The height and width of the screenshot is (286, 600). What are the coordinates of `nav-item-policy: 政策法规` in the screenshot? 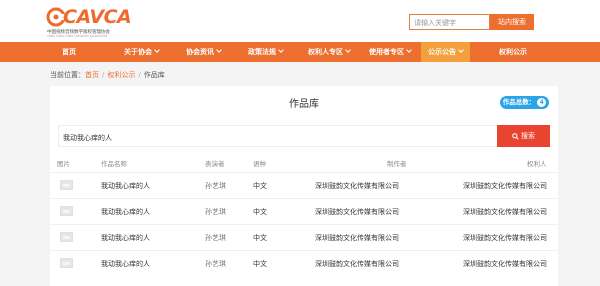 It's located at (266, 52).